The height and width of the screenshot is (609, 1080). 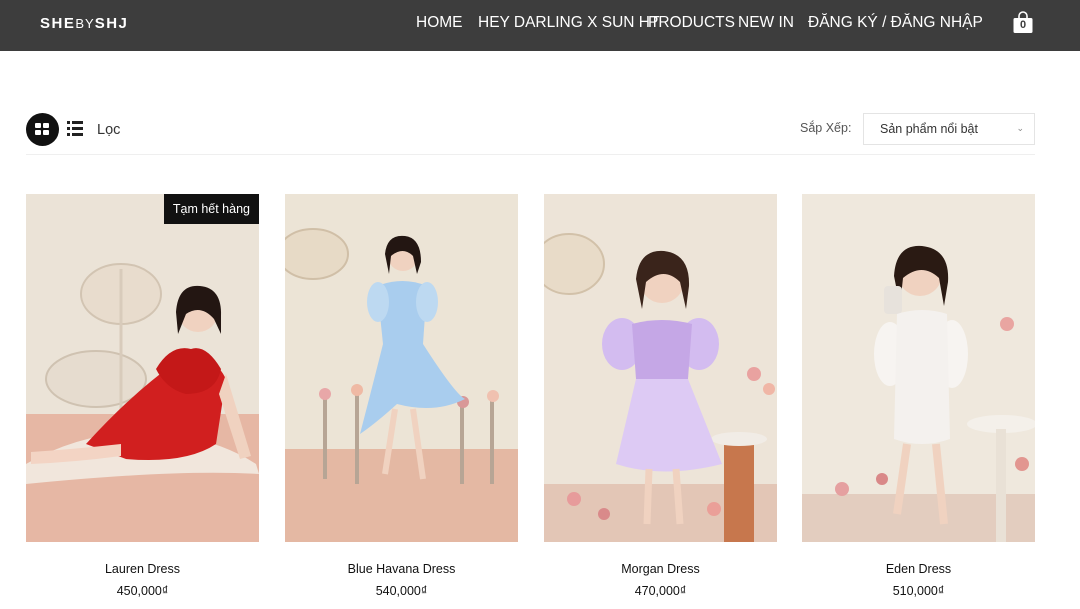 What do you see at coordinates (568, 23) in the screenshot?
I see `nav-hey-darling: HEY DARLING X SUN HT` at bounding box center [568, 23].